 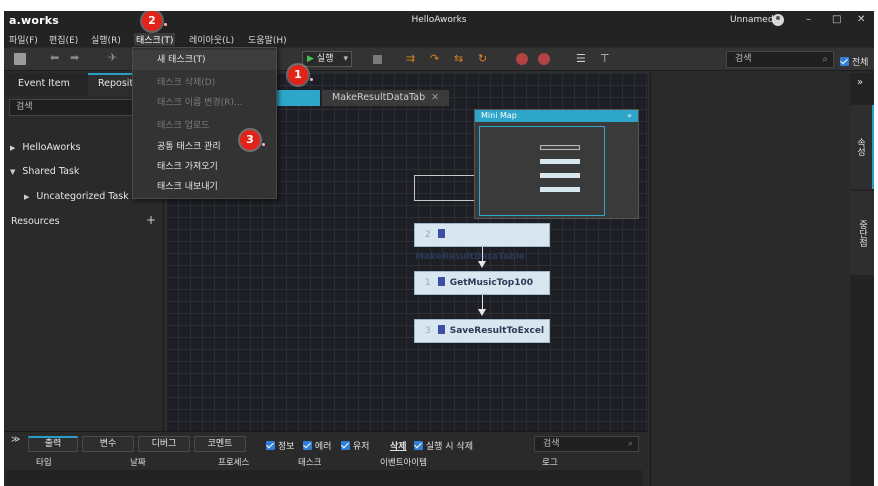 I want to click on menu-item-import-task: 태스크 가져오기, so click(x=204, y=167).